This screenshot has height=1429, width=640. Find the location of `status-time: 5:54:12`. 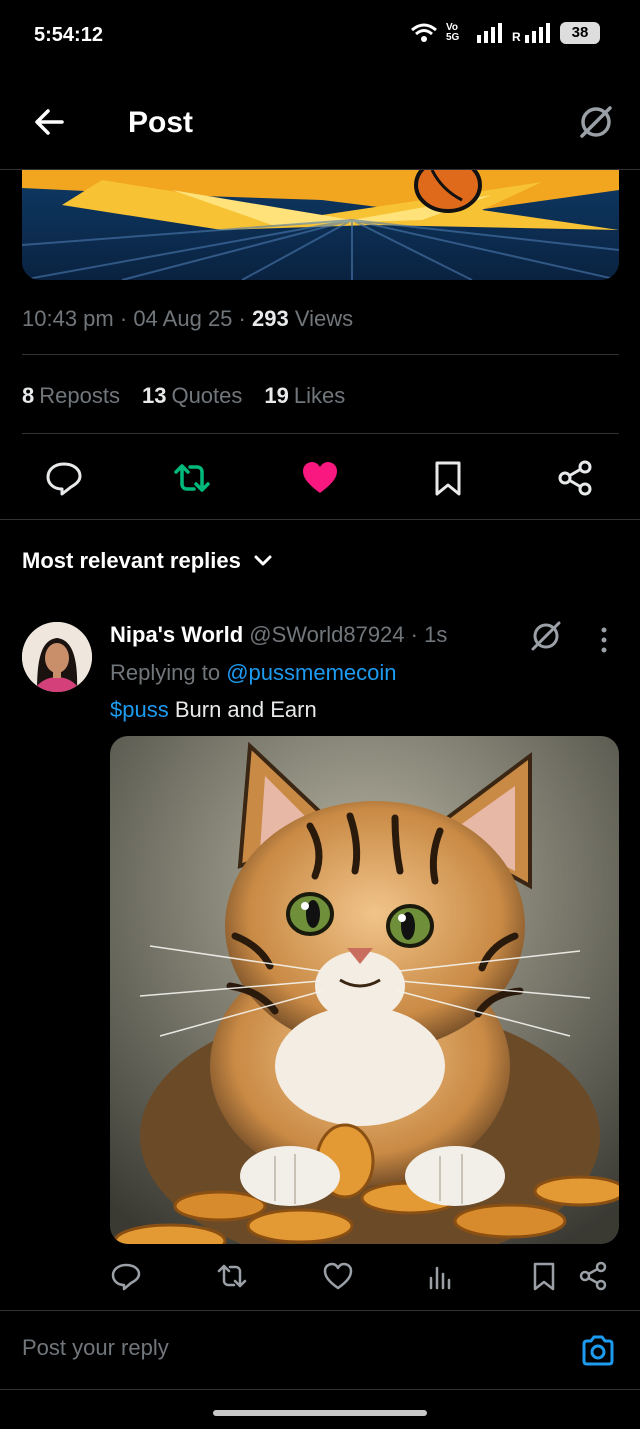

status-time: 5:54:12 is located at coordinates (68, 35).